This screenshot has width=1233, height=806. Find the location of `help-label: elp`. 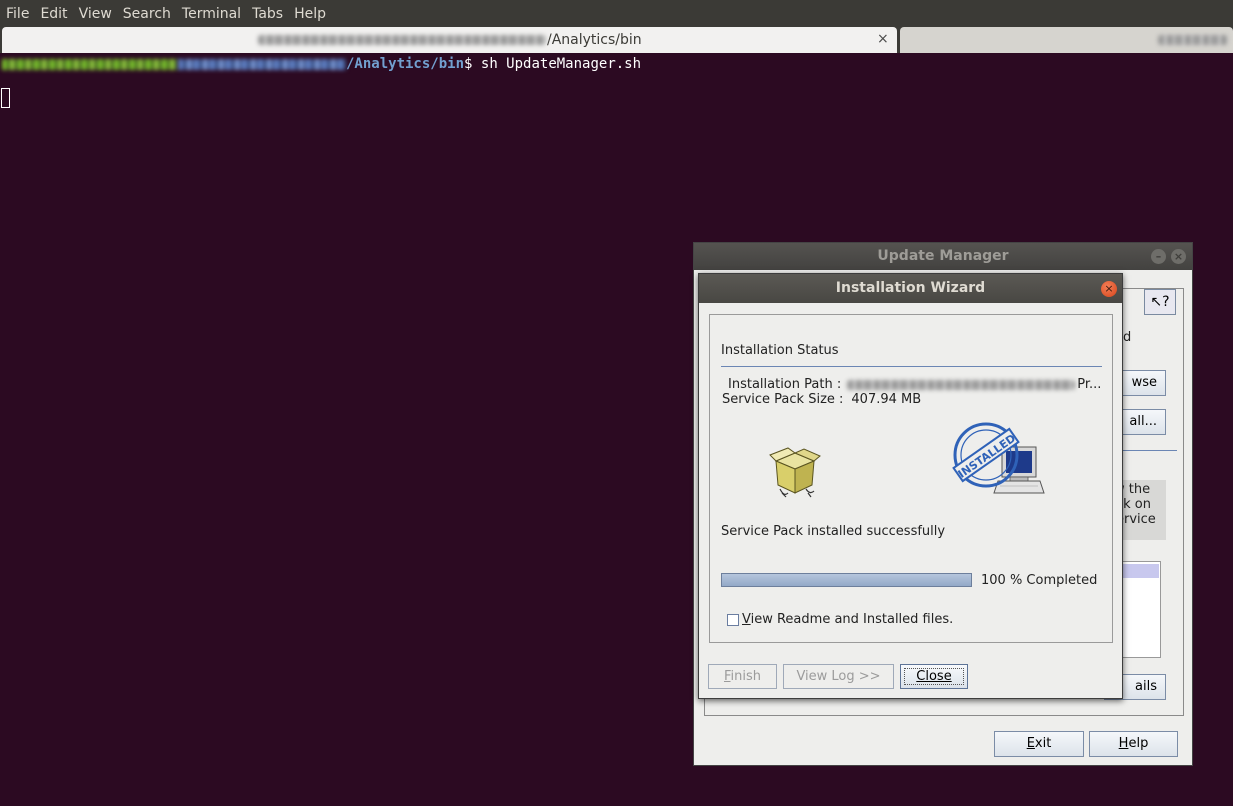

help-label: elp is located at coordinates (1138, 743).